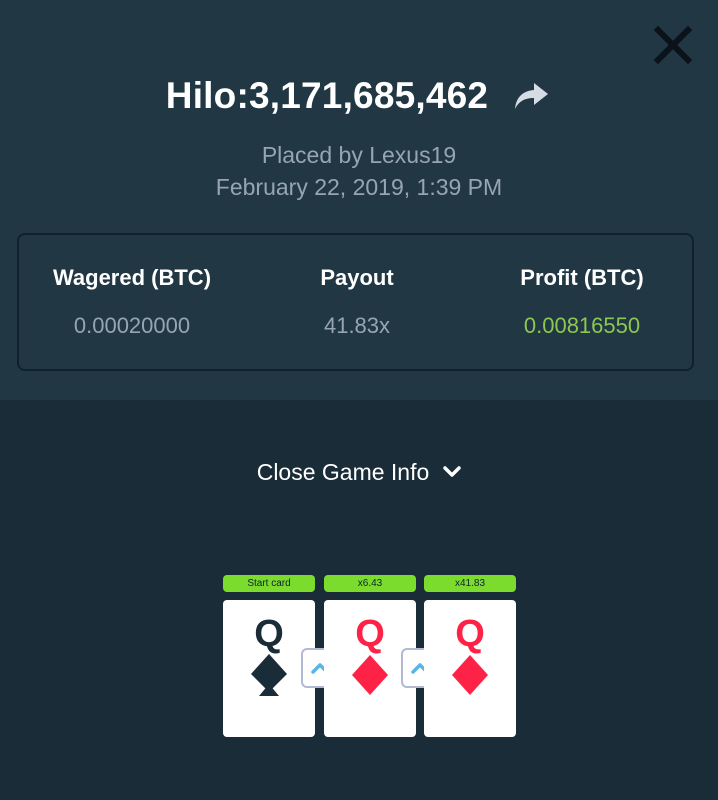 This screenshot has width=718, height=800. I want to click on spade-icon, so click(269, 675).